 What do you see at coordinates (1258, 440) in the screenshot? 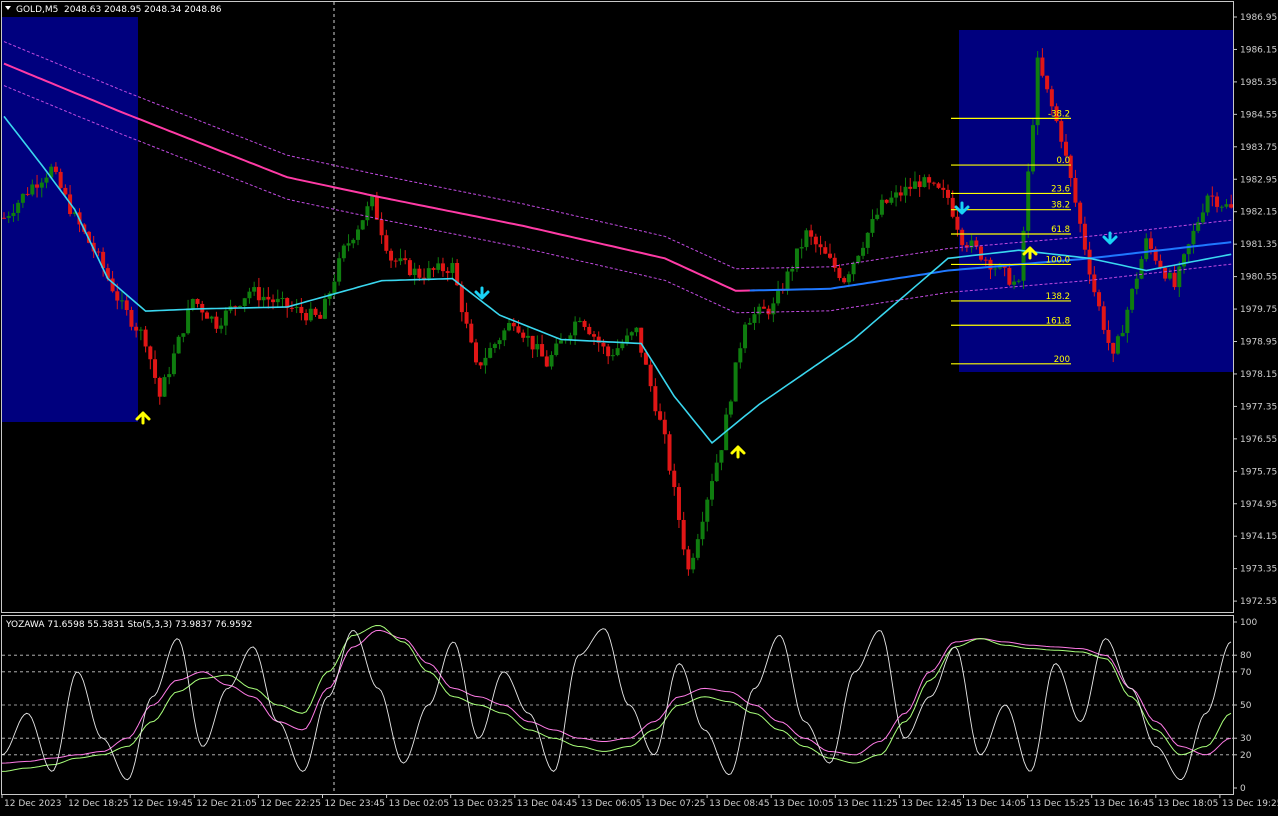
I see `y-tick-label: 1976.55` at bounding box center [1258, 440].